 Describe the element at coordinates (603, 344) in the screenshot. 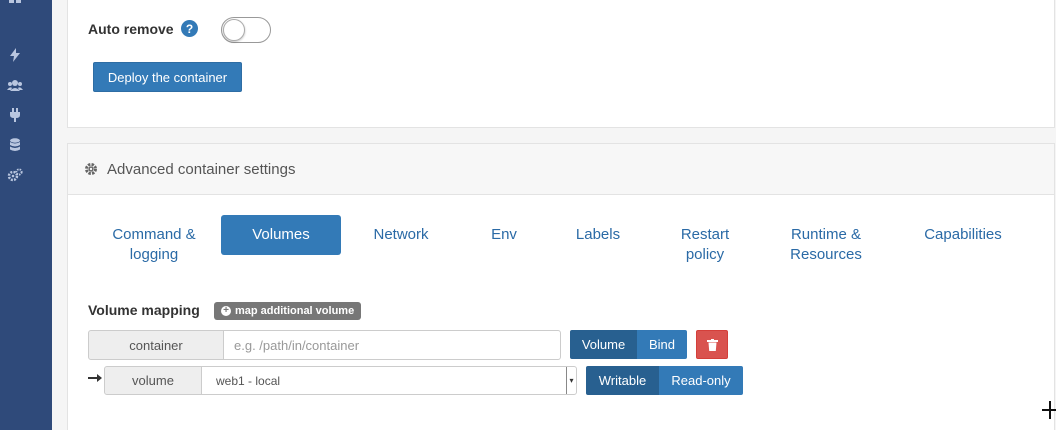

I see `volume-type-volume-button: Volume` at that location.